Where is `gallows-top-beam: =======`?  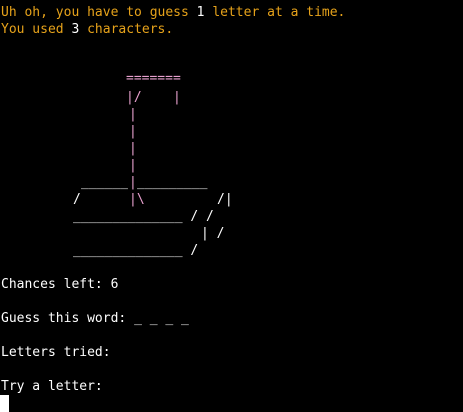 gallows-top-beam: ======= is located at coordinates (153, 78).